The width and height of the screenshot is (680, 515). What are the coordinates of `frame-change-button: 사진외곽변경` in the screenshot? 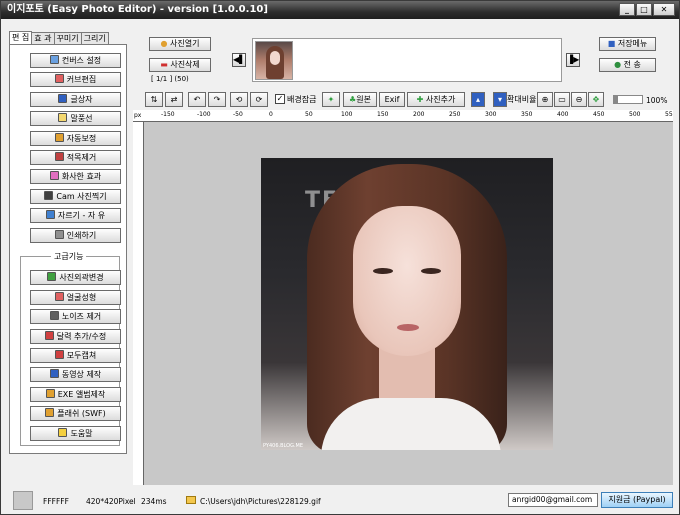 It's located at (75, 277).